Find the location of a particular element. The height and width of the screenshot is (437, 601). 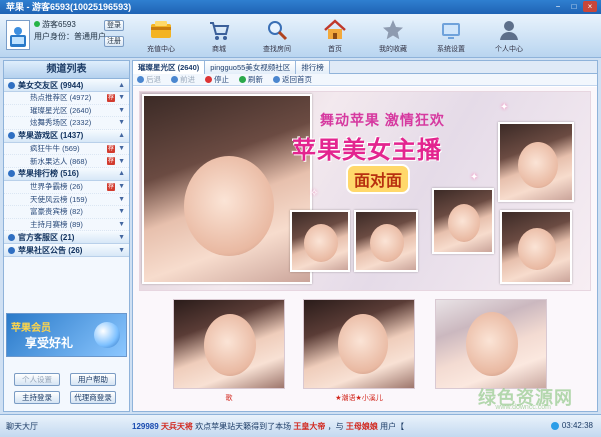

forward-arrow-icon is located at coordinates (174, 79).